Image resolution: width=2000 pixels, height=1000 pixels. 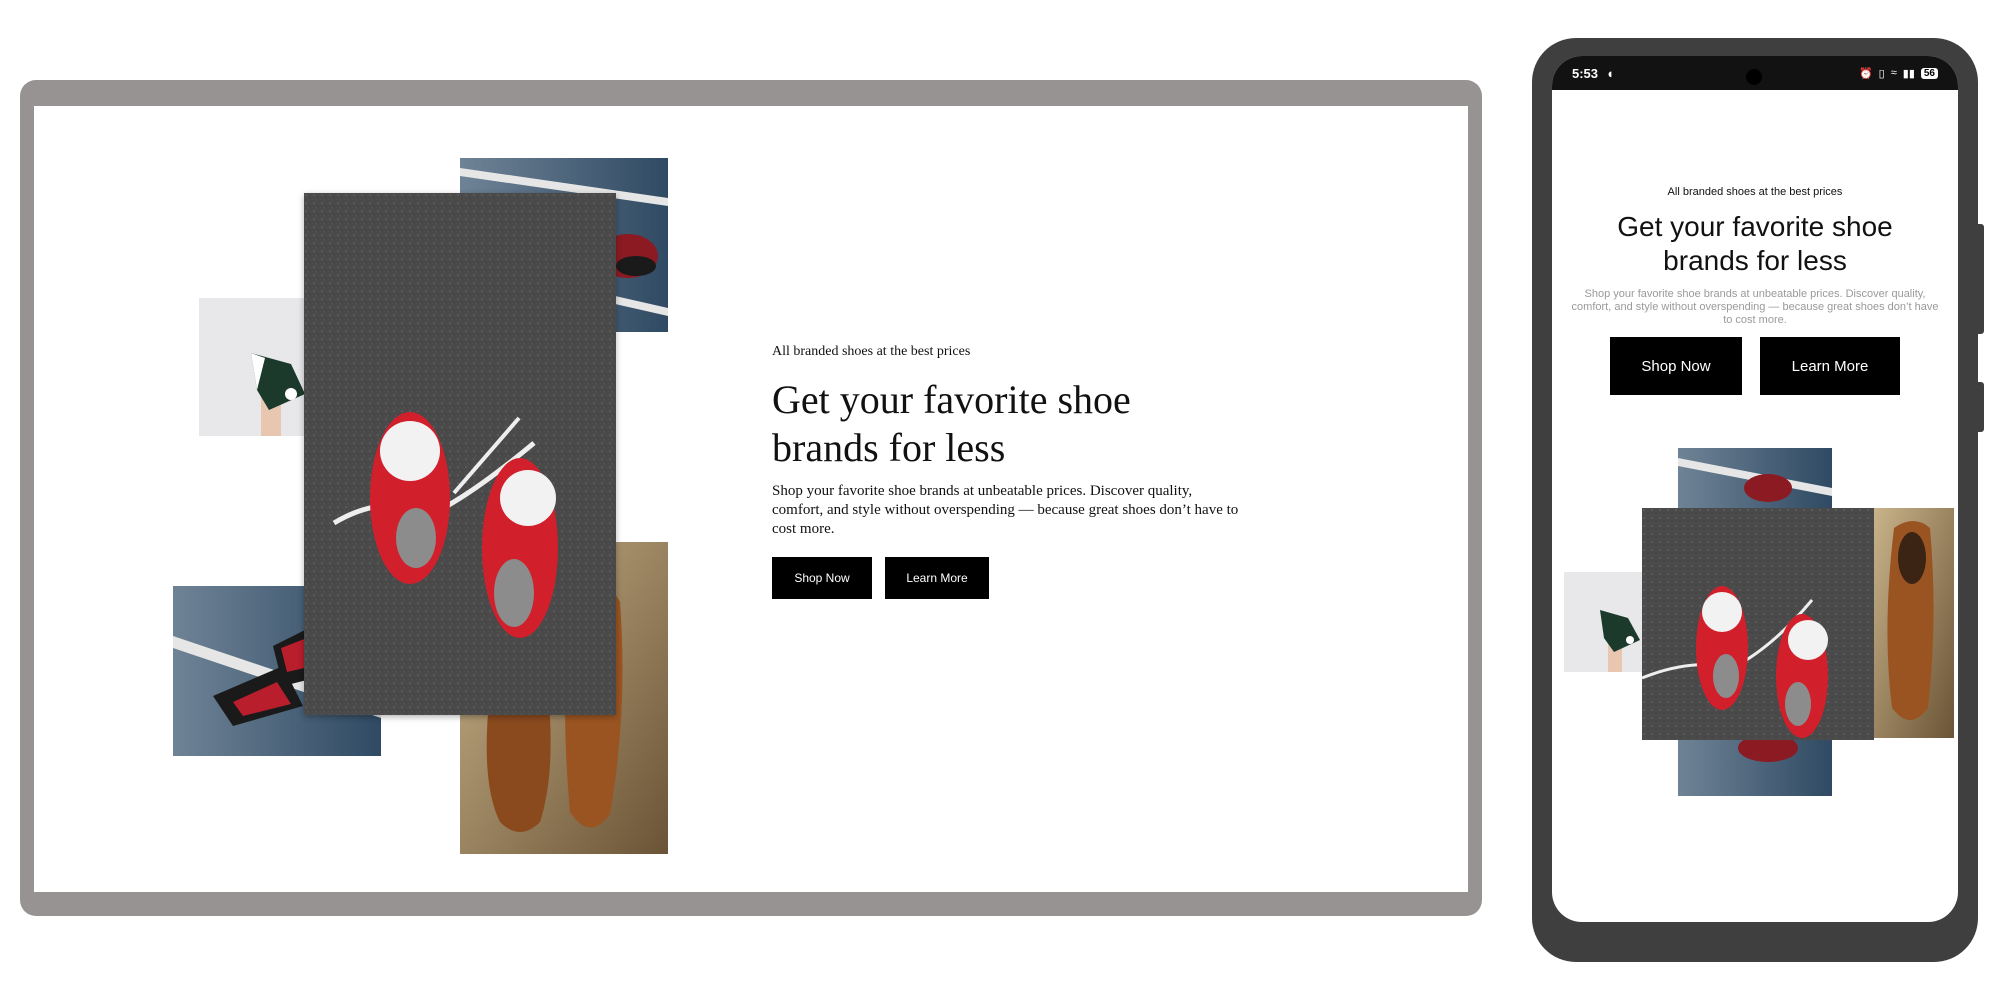 What do you see at coordinates (937, 578) in the screenshot?
I see `learn-more-button: Learn More` at bounding box center [937, 578].